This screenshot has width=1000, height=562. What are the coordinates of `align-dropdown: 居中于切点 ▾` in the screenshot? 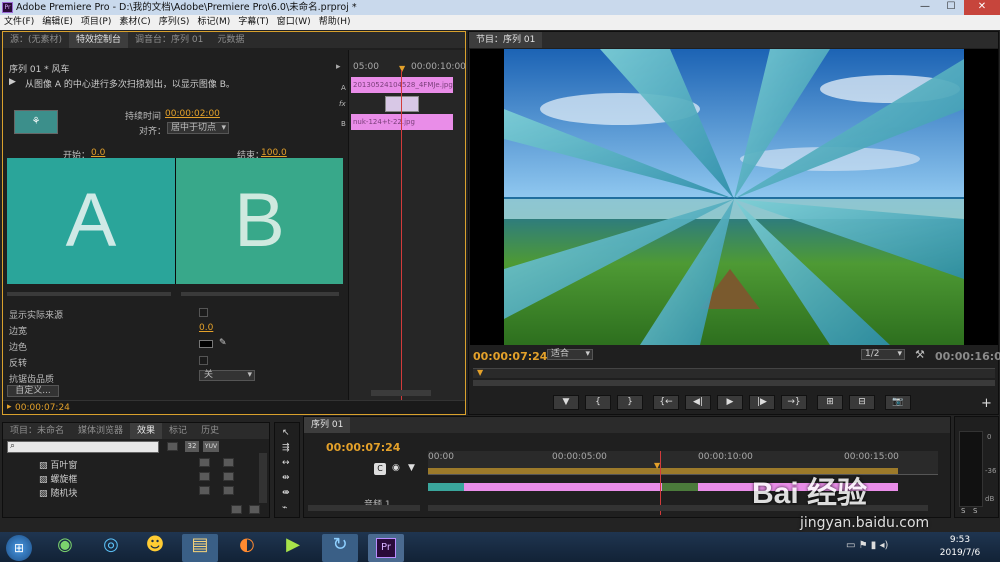 It's located at (198, 128).